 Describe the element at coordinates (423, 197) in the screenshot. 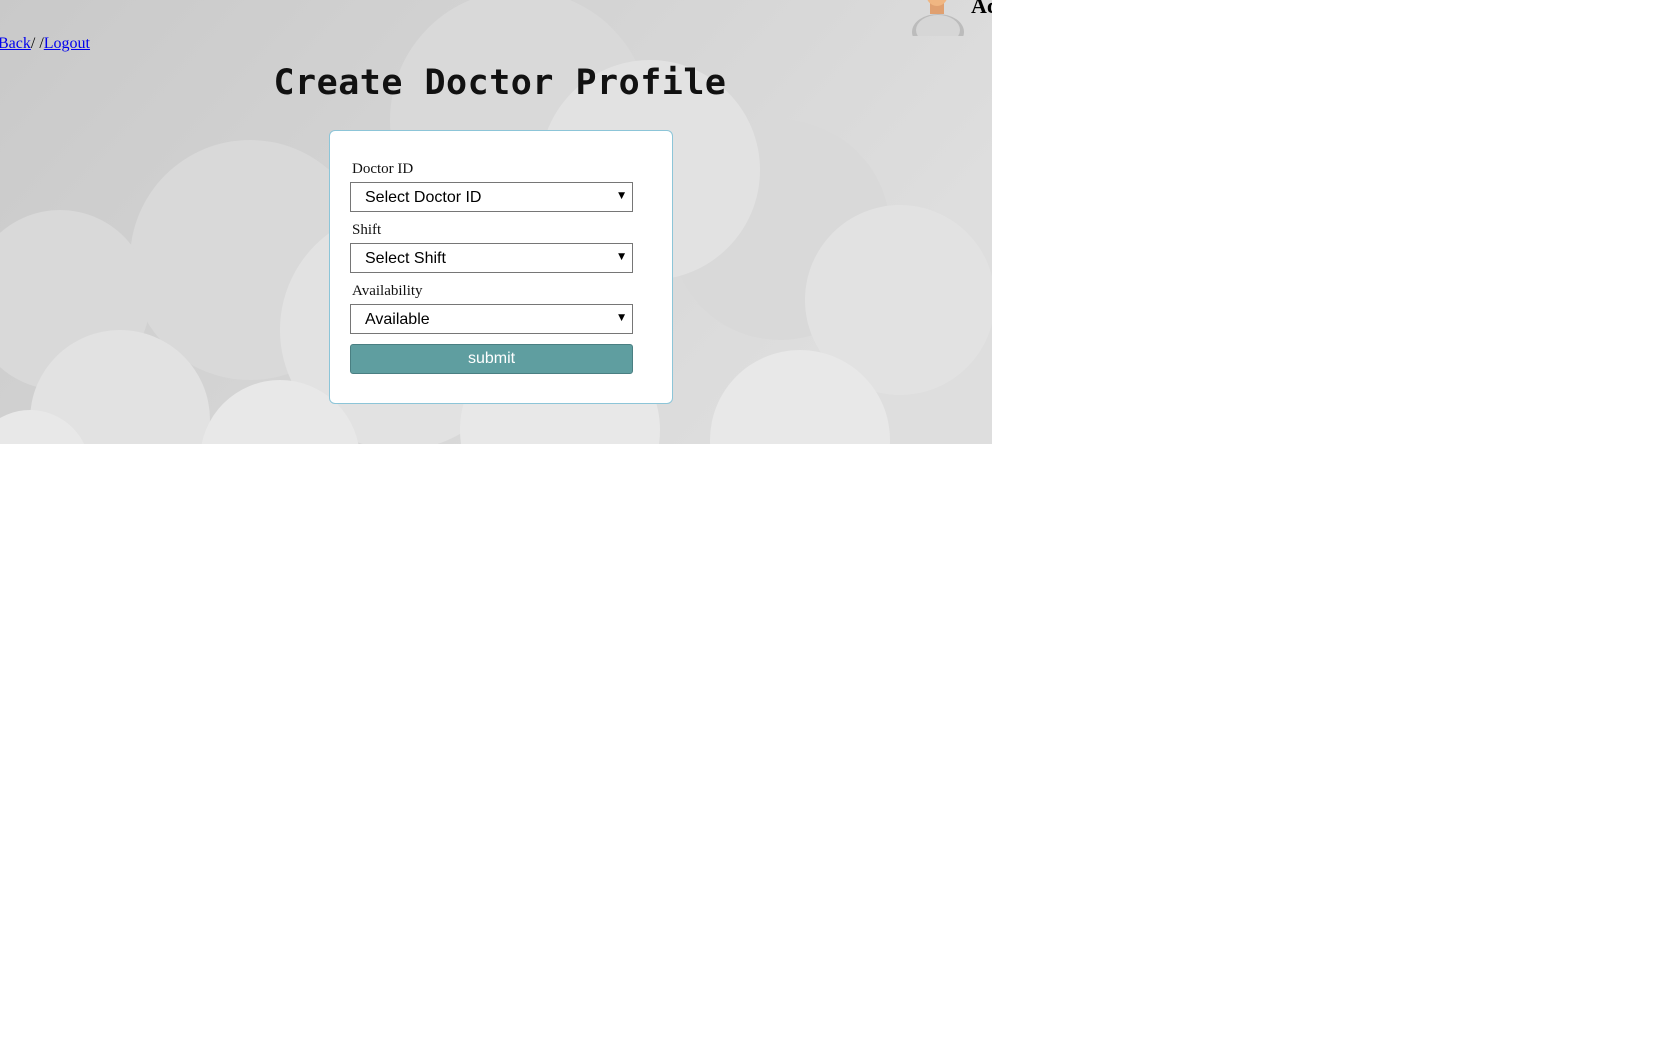

I see `doctor-id-select-value: Select Doctor ID` at that location.